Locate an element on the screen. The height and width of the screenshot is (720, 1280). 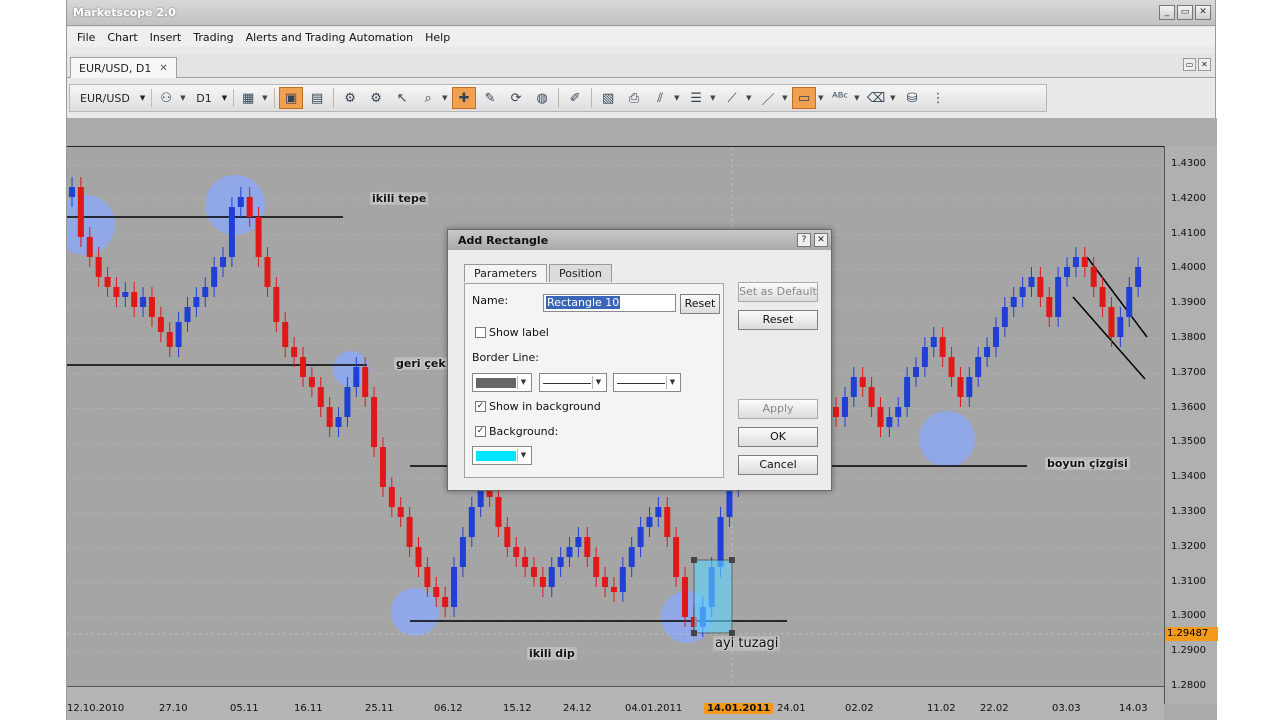
time-label: 14.03 is located at coordinates (1133, 708).